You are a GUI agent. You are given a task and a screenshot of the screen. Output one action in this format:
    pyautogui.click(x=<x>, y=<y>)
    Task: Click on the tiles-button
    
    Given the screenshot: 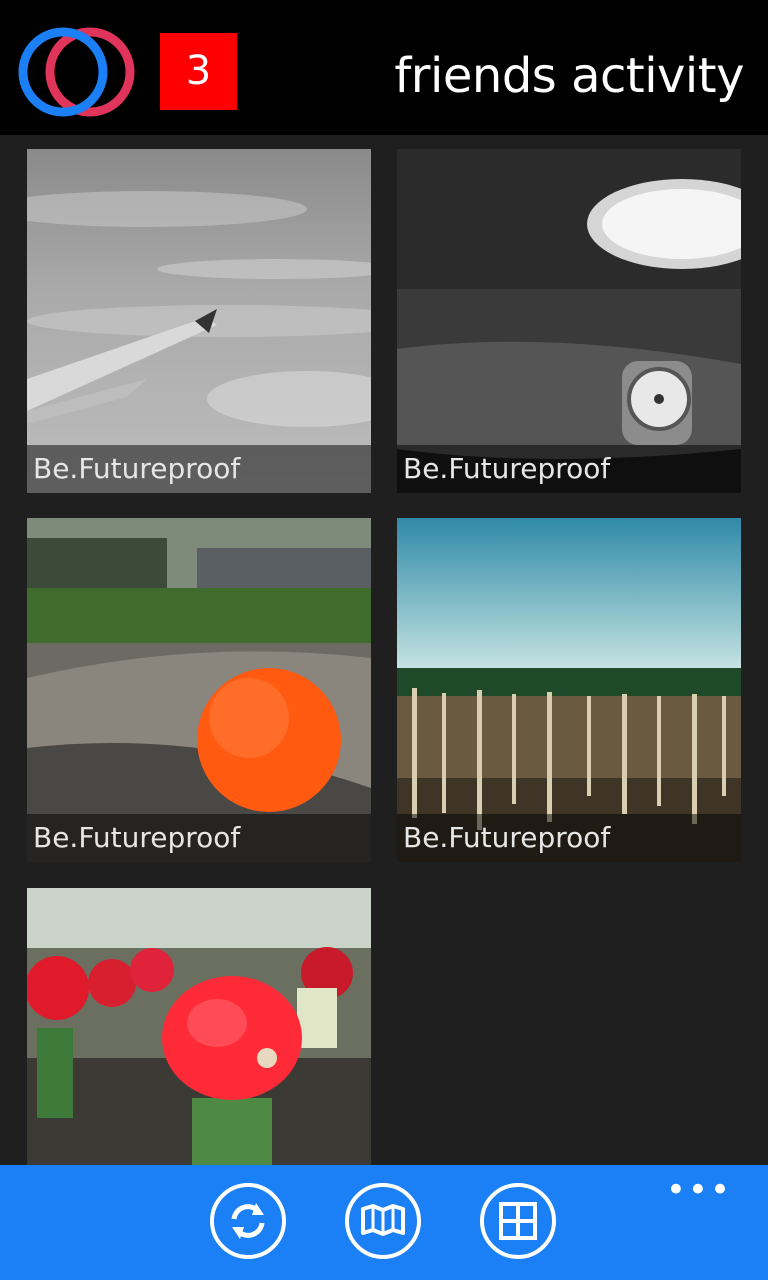 What is the action you would take?
    pyautogui.click(x=518, y=1221)
    